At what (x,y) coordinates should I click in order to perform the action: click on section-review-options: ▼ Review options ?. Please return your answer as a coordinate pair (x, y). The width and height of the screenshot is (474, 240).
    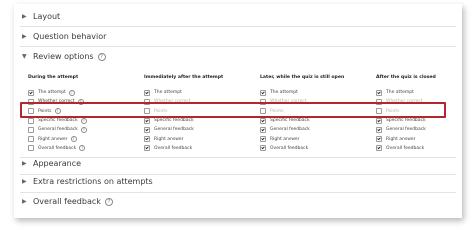
    Looking at the image, I should click on (64, 56).